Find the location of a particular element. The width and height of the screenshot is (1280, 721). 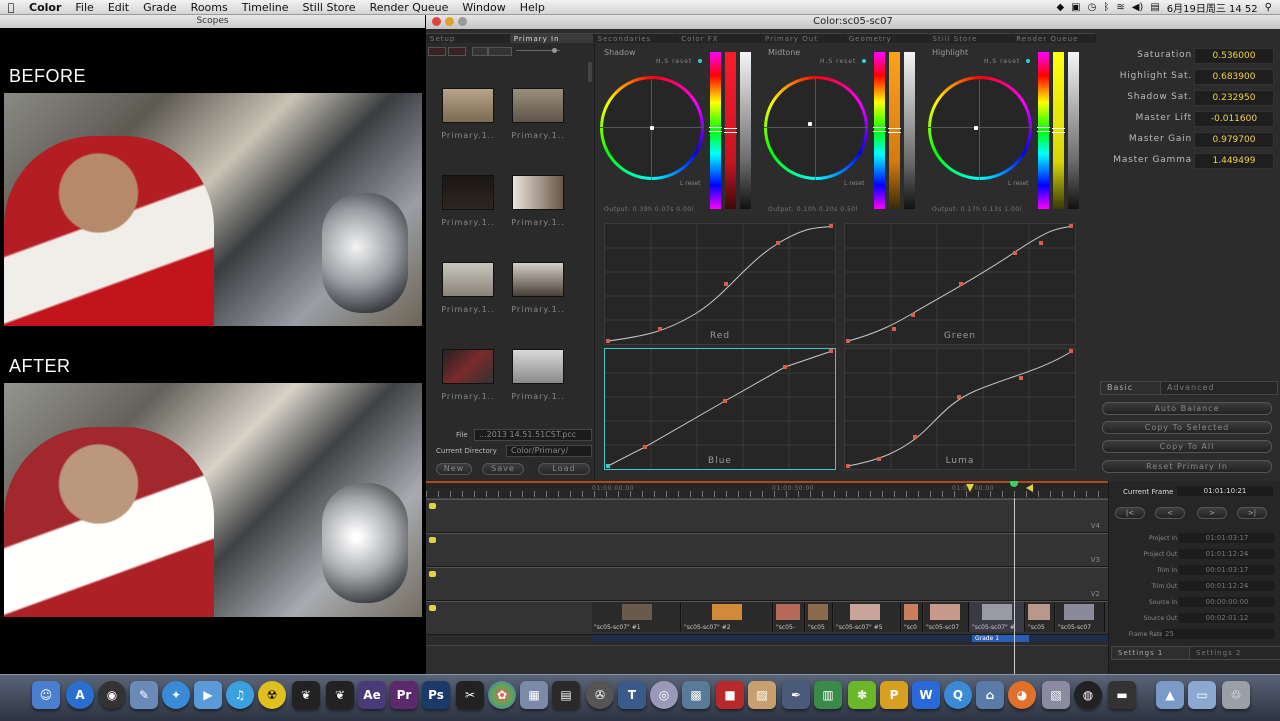

timeline-clip: "sc05- is located at coordinates (789, 617).